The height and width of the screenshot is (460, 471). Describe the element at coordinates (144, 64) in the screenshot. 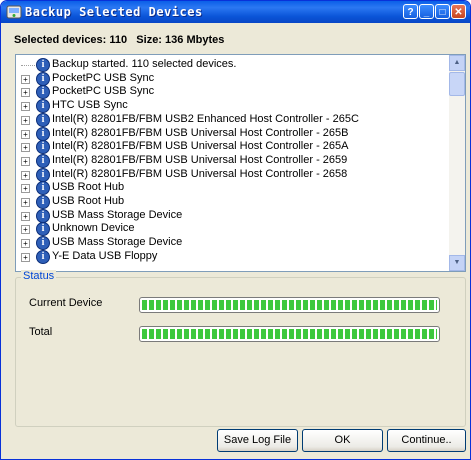

I see `list-item-label: Backup started. 110 selected devices.` at that location.